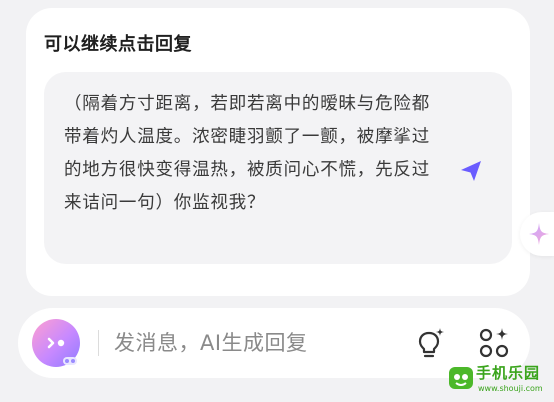 The height and width of the screenshot is (402, 554). What do you see at coordinates (508, 373) in the screenshot?
I see `watermark-text: 手机乐园` at bounding box center [508, 373].